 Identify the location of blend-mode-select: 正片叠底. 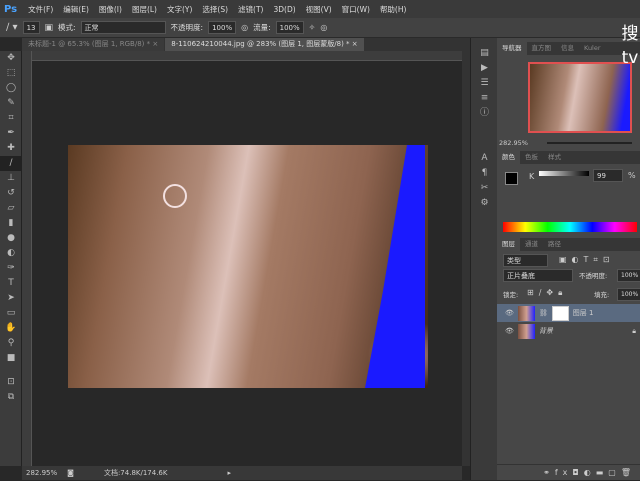
(538, 275).